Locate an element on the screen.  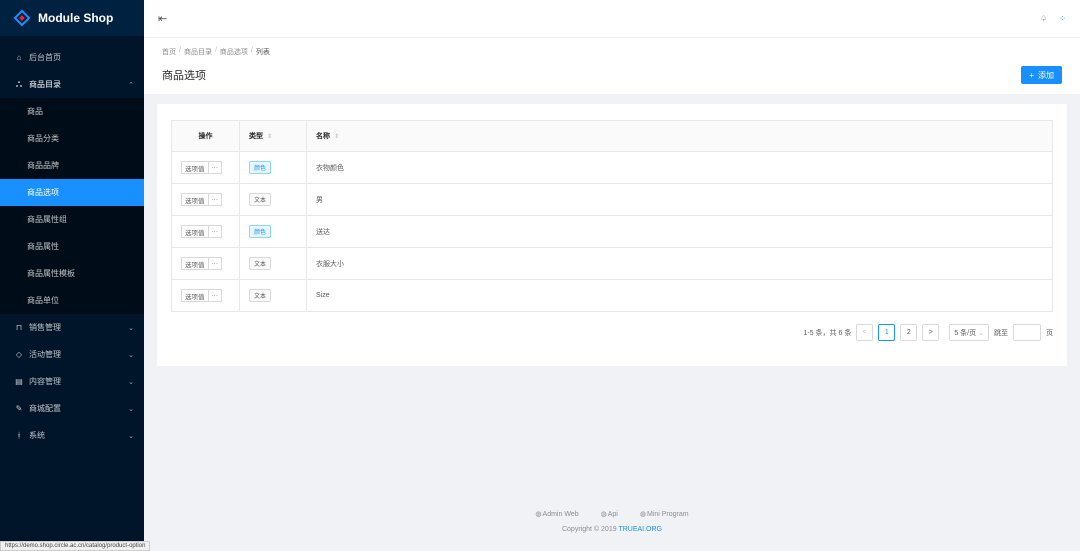
sidebar-item-label: 销售管理 is located at coordinates (45, 327).